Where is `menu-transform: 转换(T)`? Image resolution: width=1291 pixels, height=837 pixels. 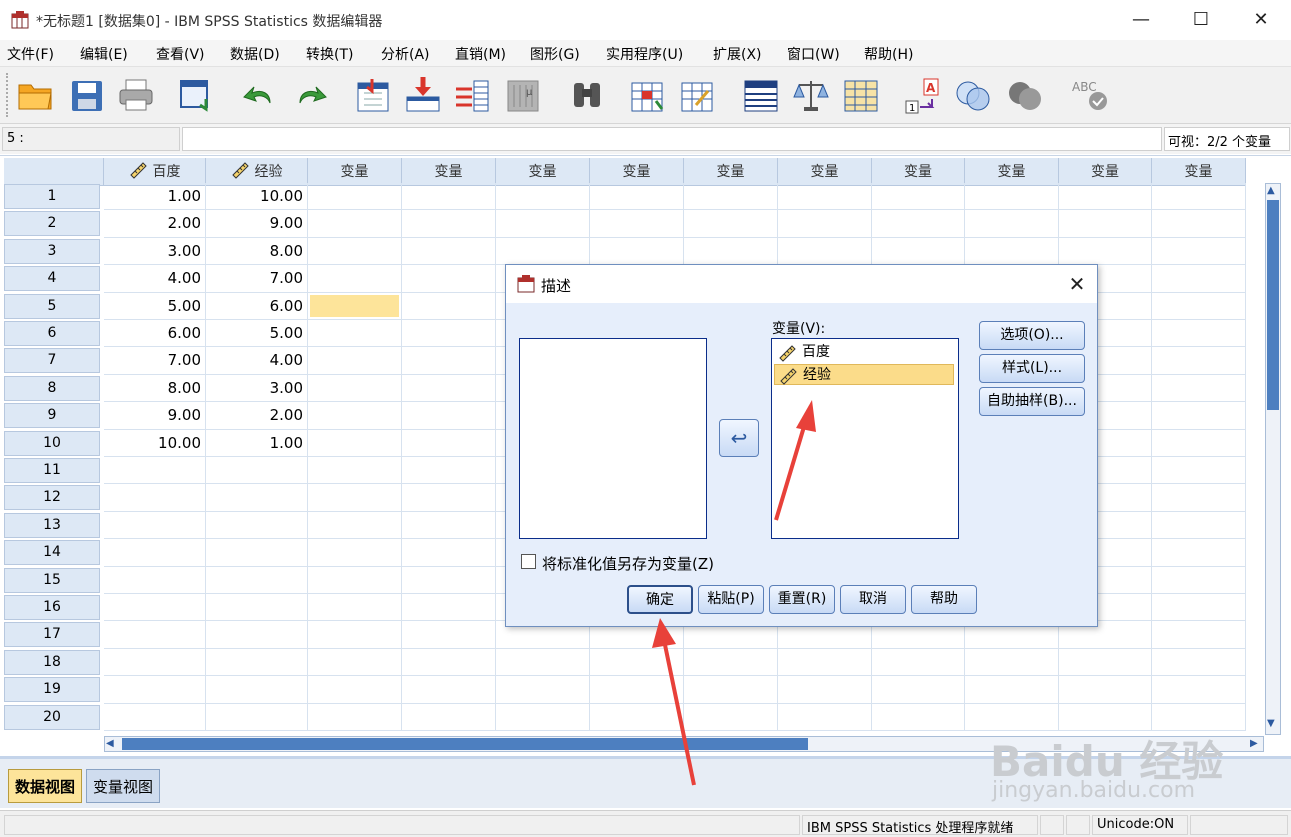 menu-transform: 转换(T) is located at coordinates (329, 54).